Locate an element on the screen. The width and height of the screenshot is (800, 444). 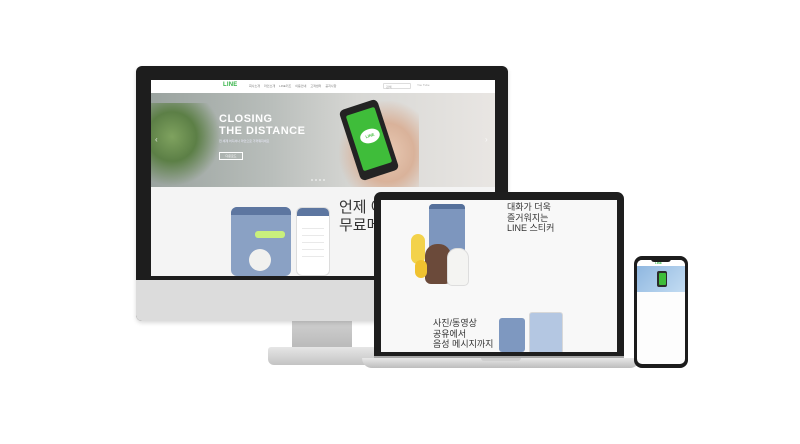
chevron-left-icon: ‹ is located at coordinates (156, 139).